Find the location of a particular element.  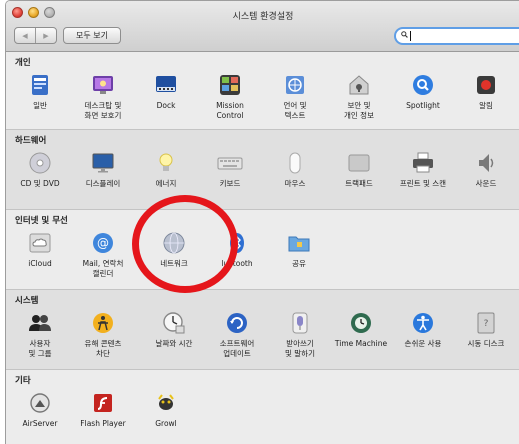

pref-sharing: 공유 is located at coordinates (299, 249).